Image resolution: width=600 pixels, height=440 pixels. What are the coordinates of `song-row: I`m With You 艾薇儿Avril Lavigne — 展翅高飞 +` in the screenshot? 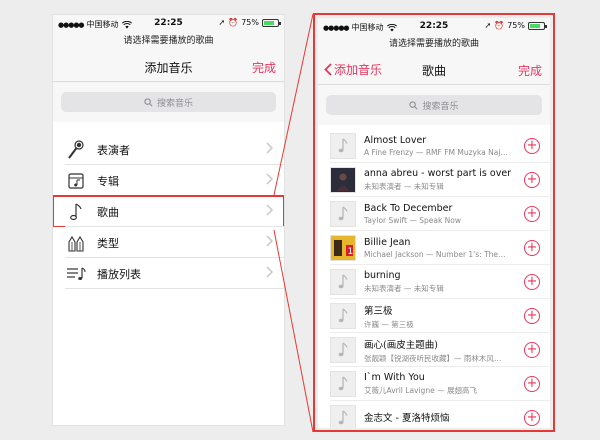 It's located at (434, 384).